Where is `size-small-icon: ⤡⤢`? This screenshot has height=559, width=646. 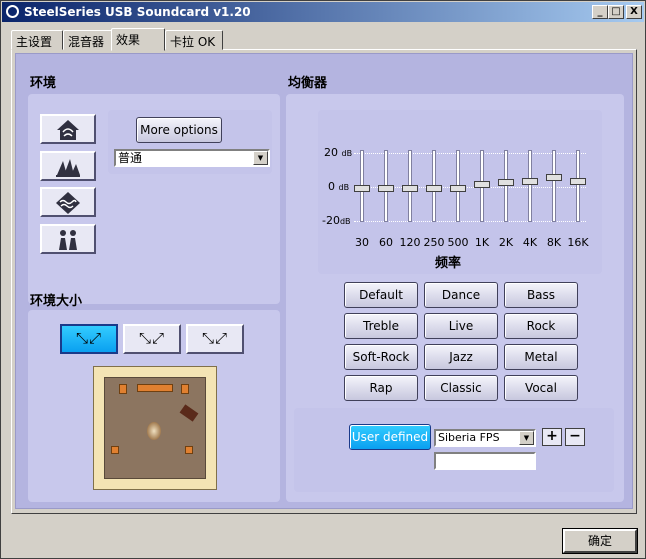 size-small-icon: ⤡⤢ is located at coordinates (88, 338).